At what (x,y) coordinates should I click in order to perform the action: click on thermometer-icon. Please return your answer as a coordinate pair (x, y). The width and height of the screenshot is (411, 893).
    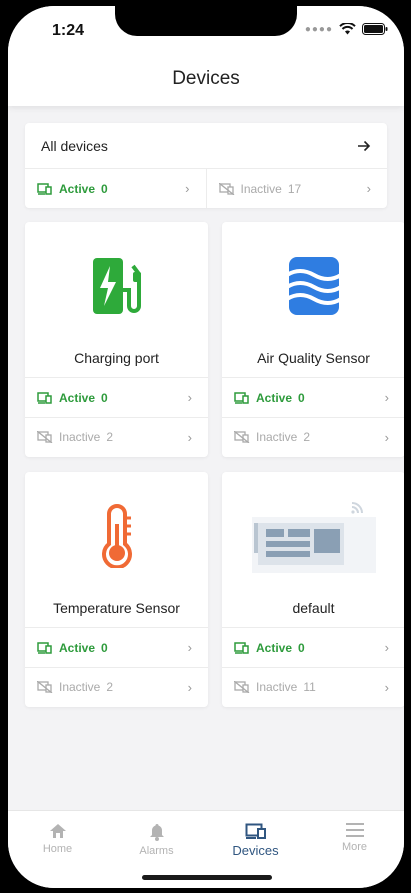
    Looking at the image, I should click on (116, 536).